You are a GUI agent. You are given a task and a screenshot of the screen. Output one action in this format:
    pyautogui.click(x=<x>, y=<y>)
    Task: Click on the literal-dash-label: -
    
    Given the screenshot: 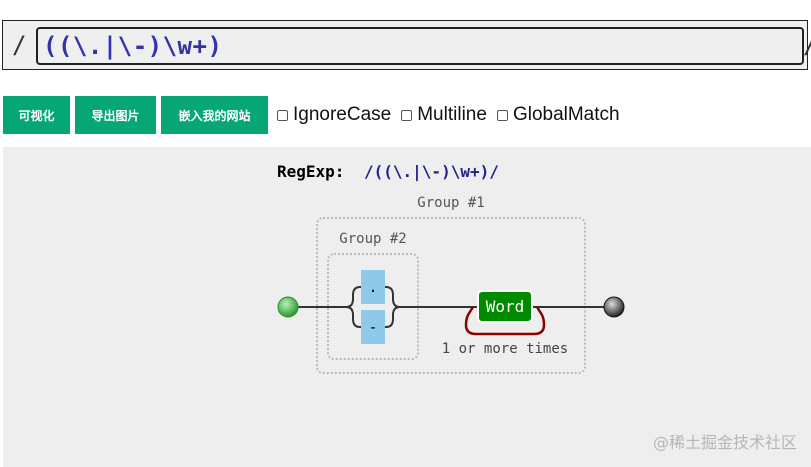 What is the action you would take?
    pyautogui.click(x=372, y=327)
    